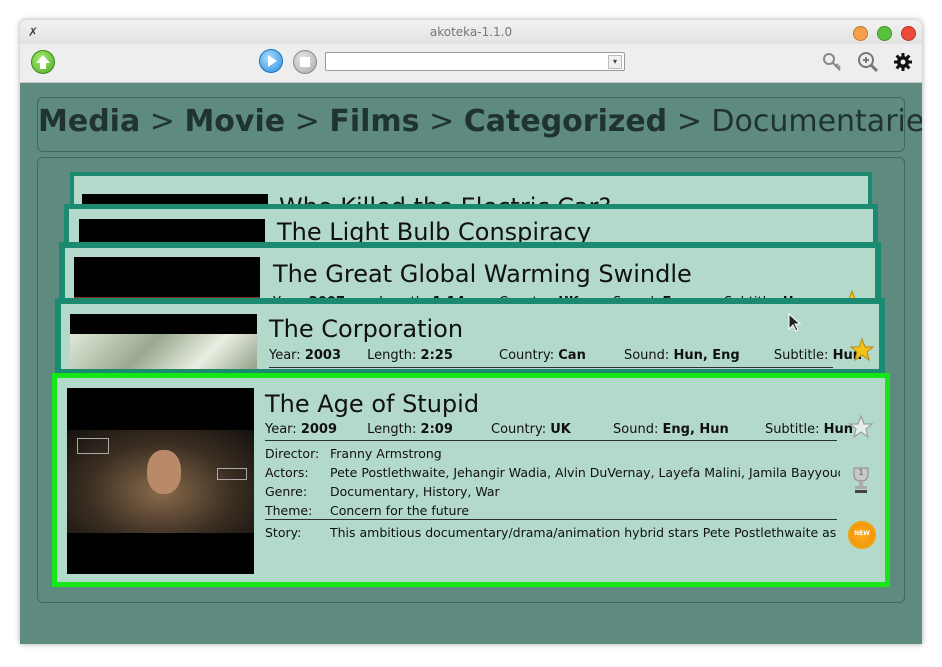 Image resolution: width=942 pixels, height=667 pixels. What do you see at coordinates (884, 33) in the screenshot?
I see `maximize-button` at bounding box center [884, 33].